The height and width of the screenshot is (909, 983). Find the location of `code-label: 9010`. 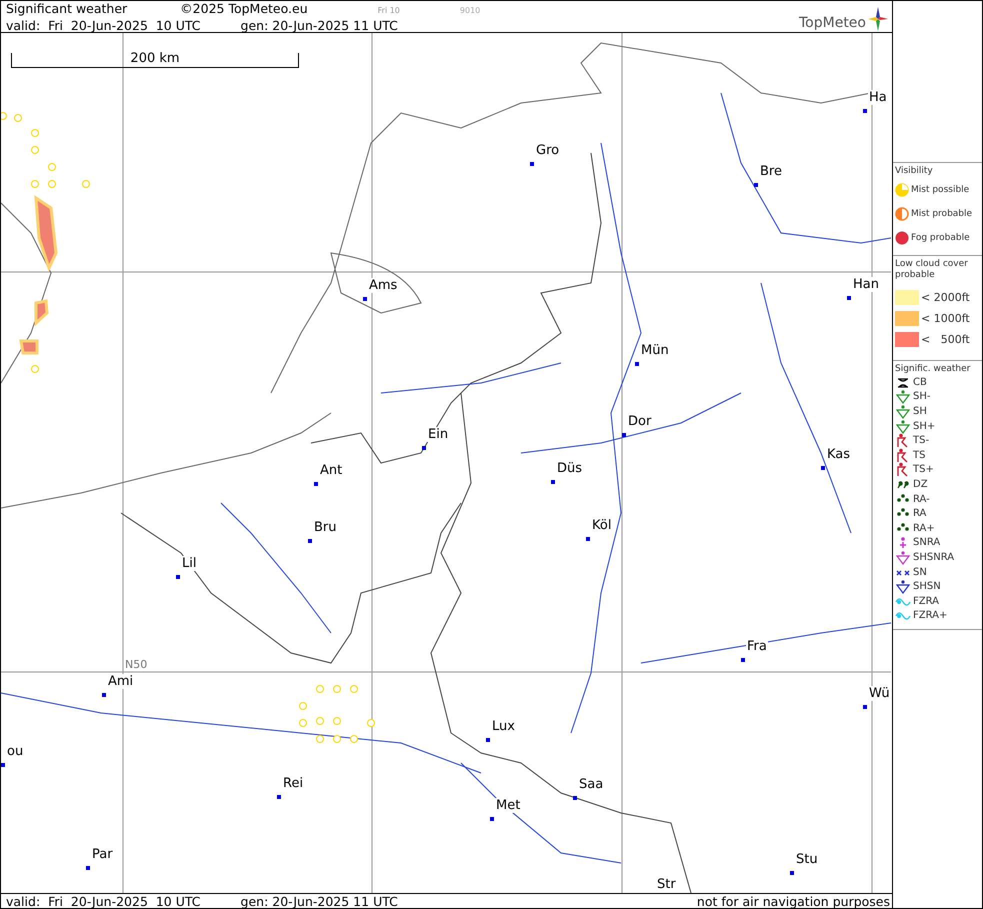

code-label: 9010 is located at coordinates (470, 11).